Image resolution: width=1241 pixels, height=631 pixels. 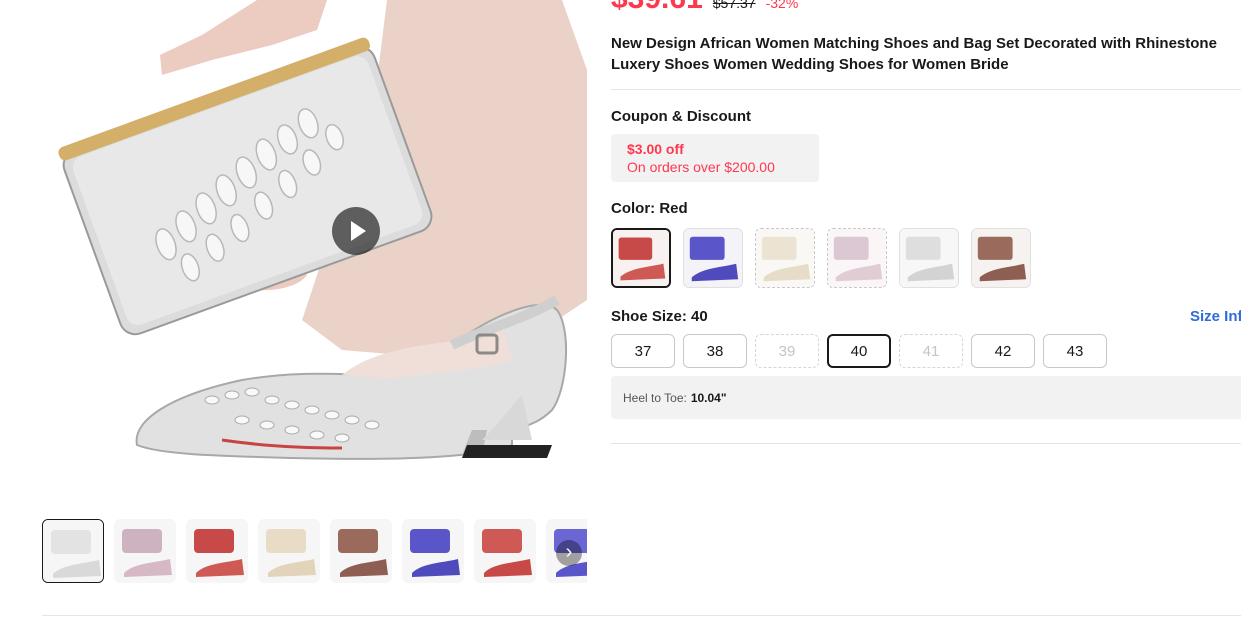 I want to click on color-option-brown, so click(x=1001, y=258).